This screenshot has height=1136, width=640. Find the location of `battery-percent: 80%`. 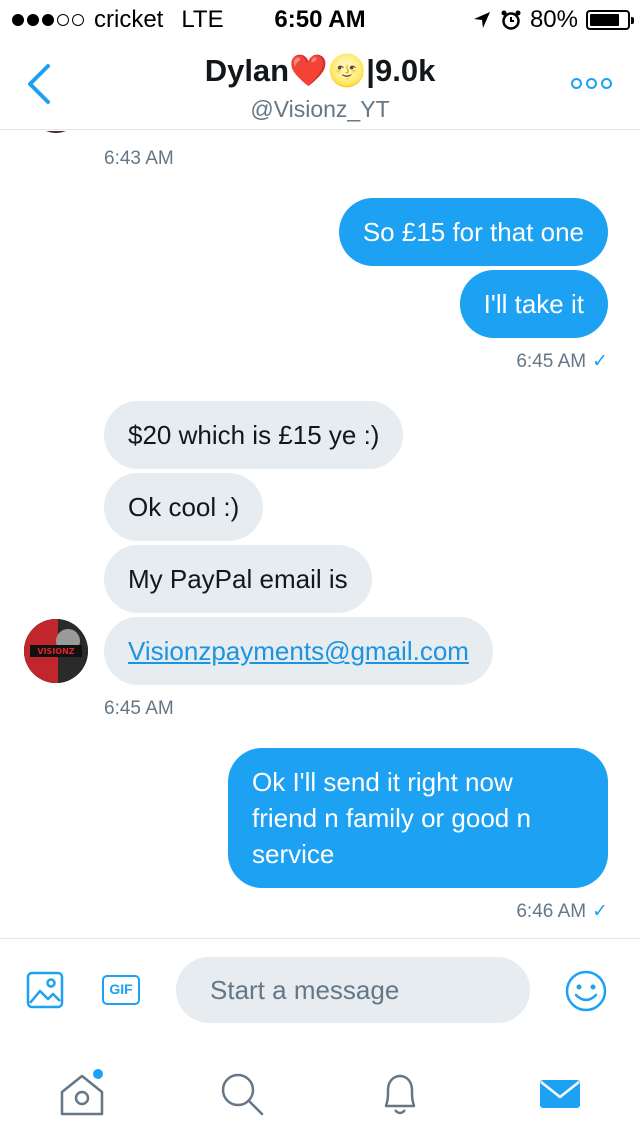

battery-percent: 80% is located at coordinates (553, 19).